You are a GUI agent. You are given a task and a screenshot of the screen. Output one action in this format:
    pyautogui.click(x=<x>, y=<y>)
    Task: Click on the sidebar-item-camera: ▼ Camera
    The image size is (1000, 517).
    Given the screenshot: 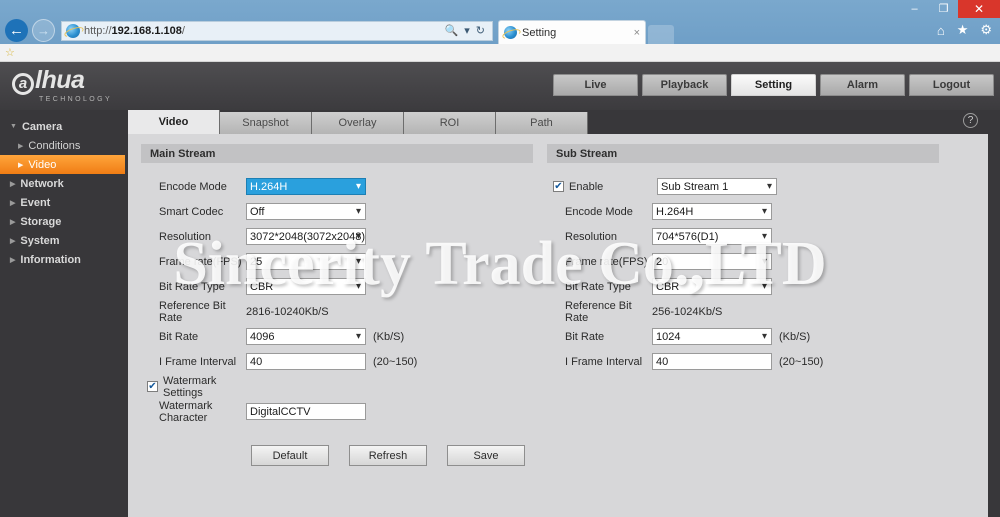 What is the action you would take?
    pyautogui.click(x=64, y=126)
    